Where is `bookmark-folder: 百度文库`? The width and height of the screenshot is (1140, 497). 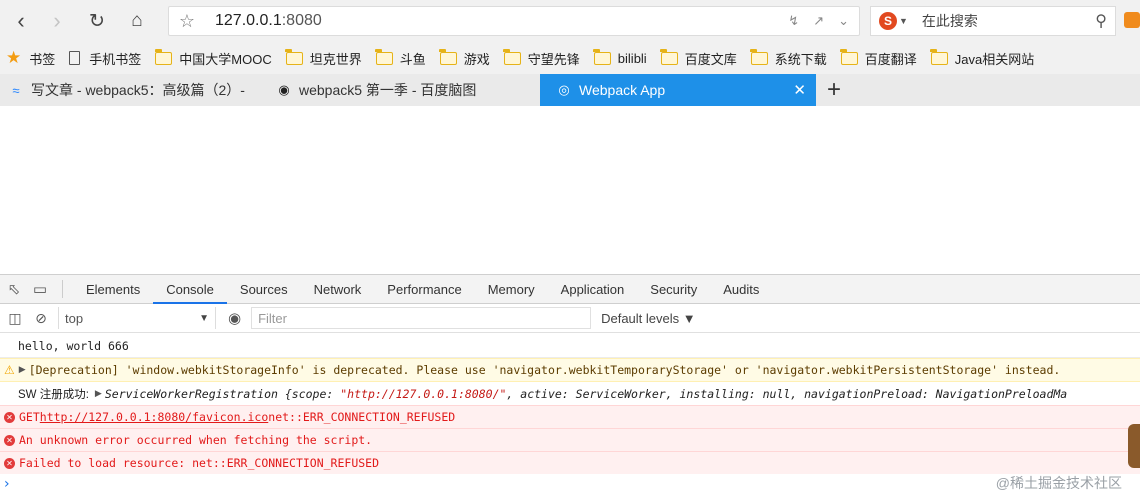
bookmark-folder: 百度文库 is located at coordinates (698, 58).